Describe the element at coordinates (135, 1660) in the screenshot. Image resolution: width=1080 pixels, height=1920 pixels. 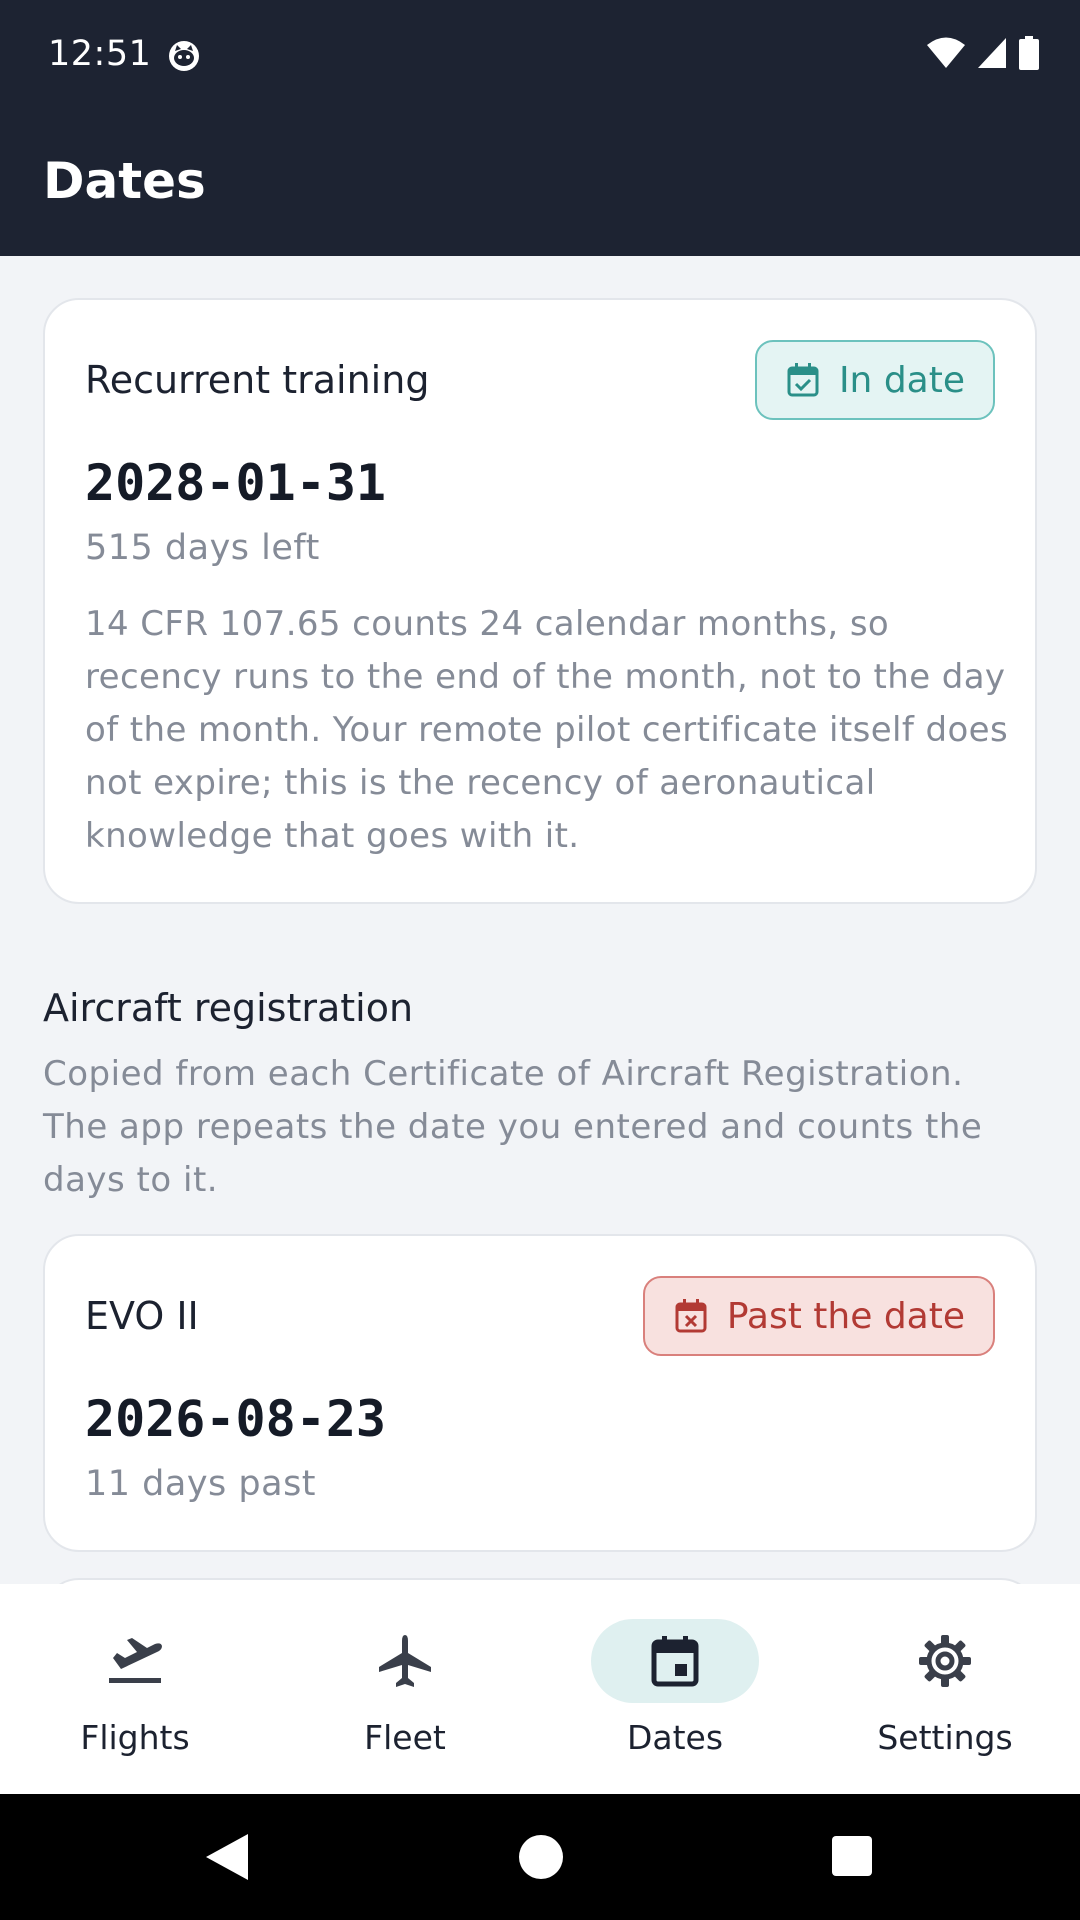
I see `flight-takeoff-icon` at that location.